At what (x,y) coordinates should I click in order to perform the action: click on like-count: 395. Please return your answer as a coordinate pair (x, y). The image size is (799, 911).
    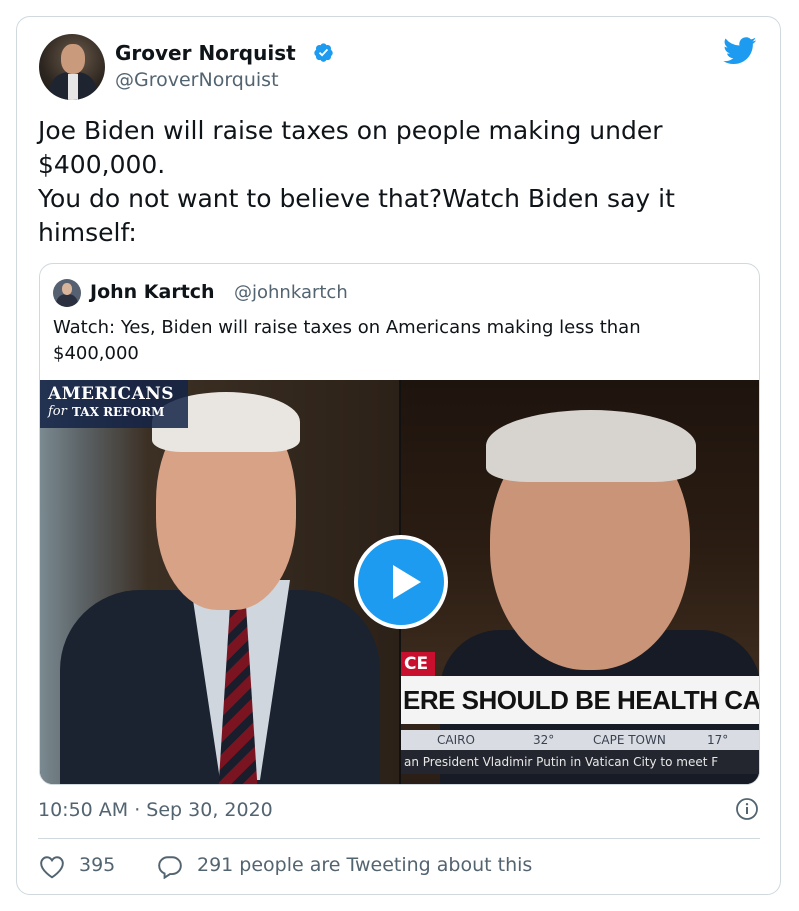
    Looking at the image, I should click on (97, 865).